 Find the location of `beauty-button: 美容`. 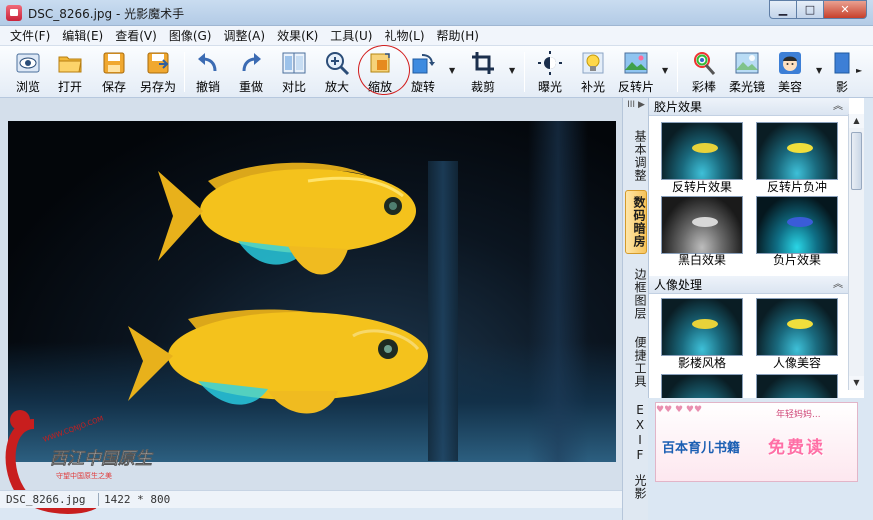

beauty-button: 美容 is located at coordinates (790, 72).